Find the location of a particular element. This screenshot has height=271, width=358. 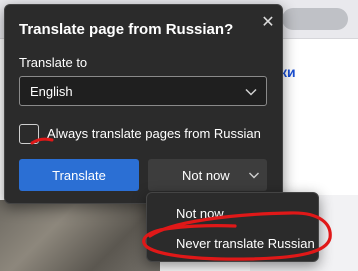

always-translate-label: Always translate pages from Russian is located at coordinates (154, 133).